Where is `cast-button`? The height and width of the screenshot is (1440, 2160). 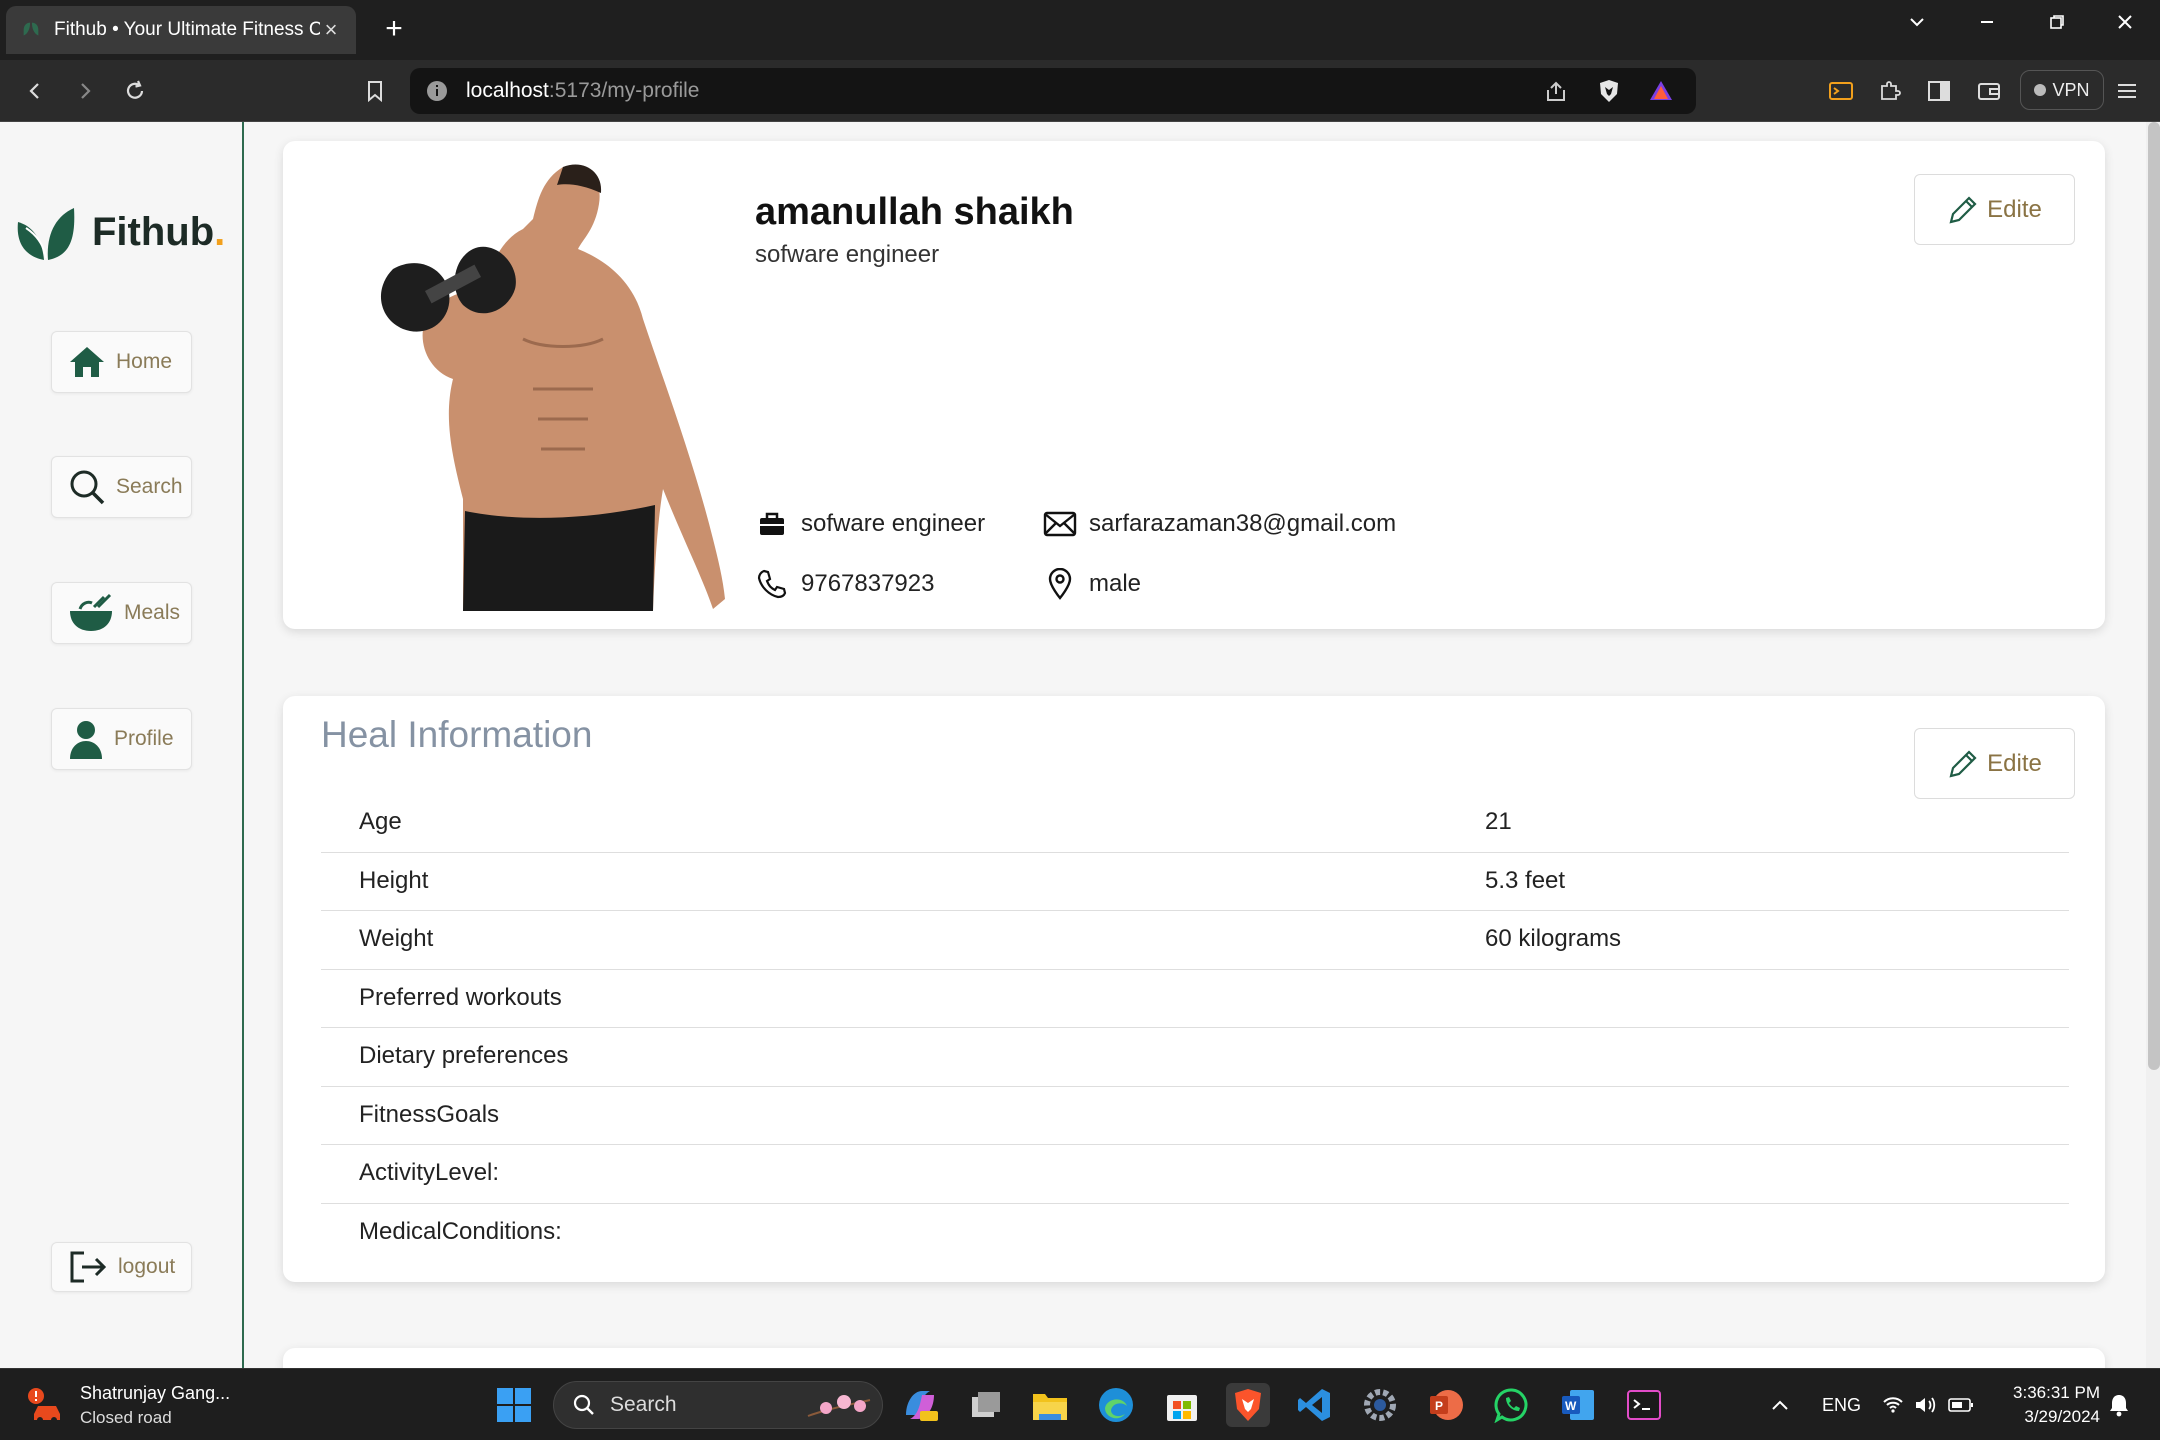 cast-button is located at coordinates (1841, 91).